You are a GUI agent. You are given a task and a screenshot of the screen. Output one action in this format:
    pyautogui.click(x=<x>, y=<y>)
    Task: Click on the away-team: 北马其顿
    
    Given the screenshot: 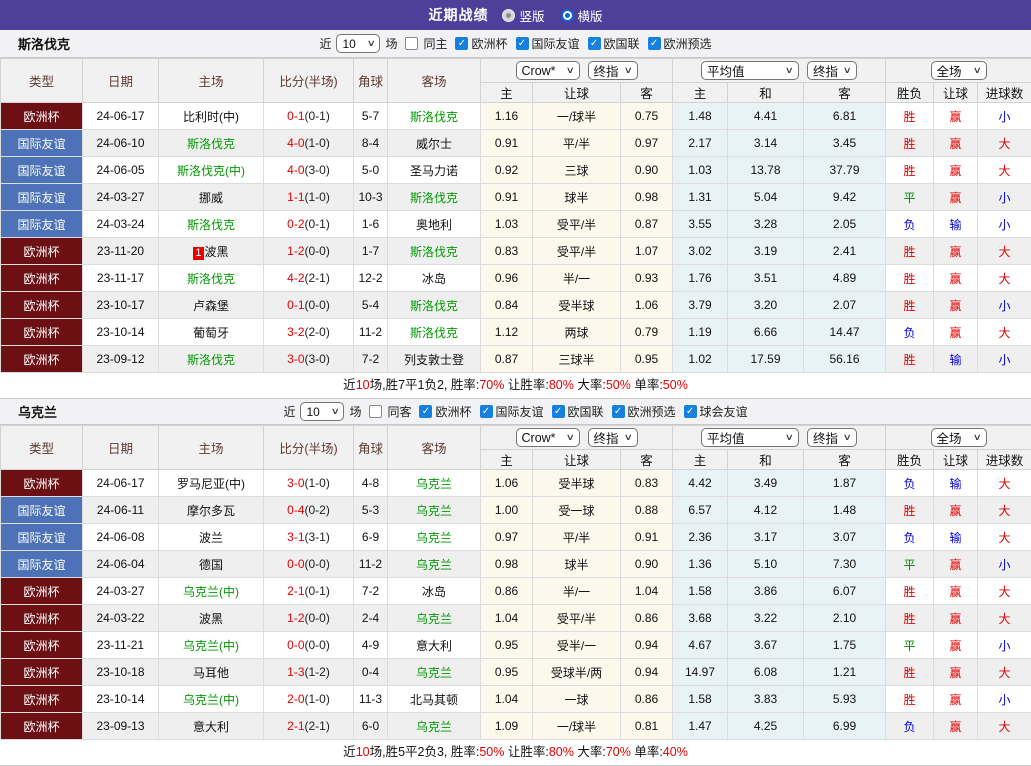 What is the action you would take?
    pyautogui.click(x=434, y=699)
    